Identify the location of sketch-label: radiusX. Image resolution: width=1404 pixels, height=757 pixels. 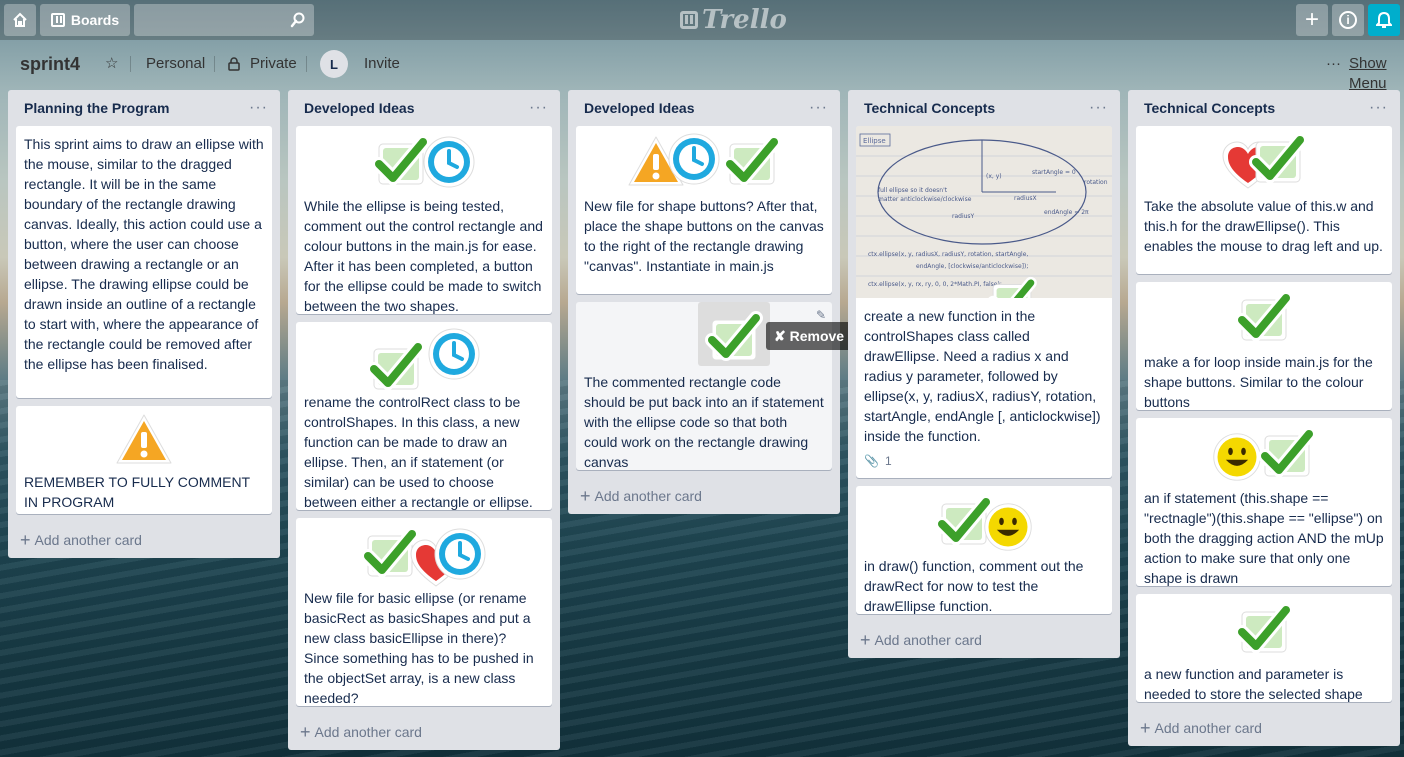
(1025, 198).